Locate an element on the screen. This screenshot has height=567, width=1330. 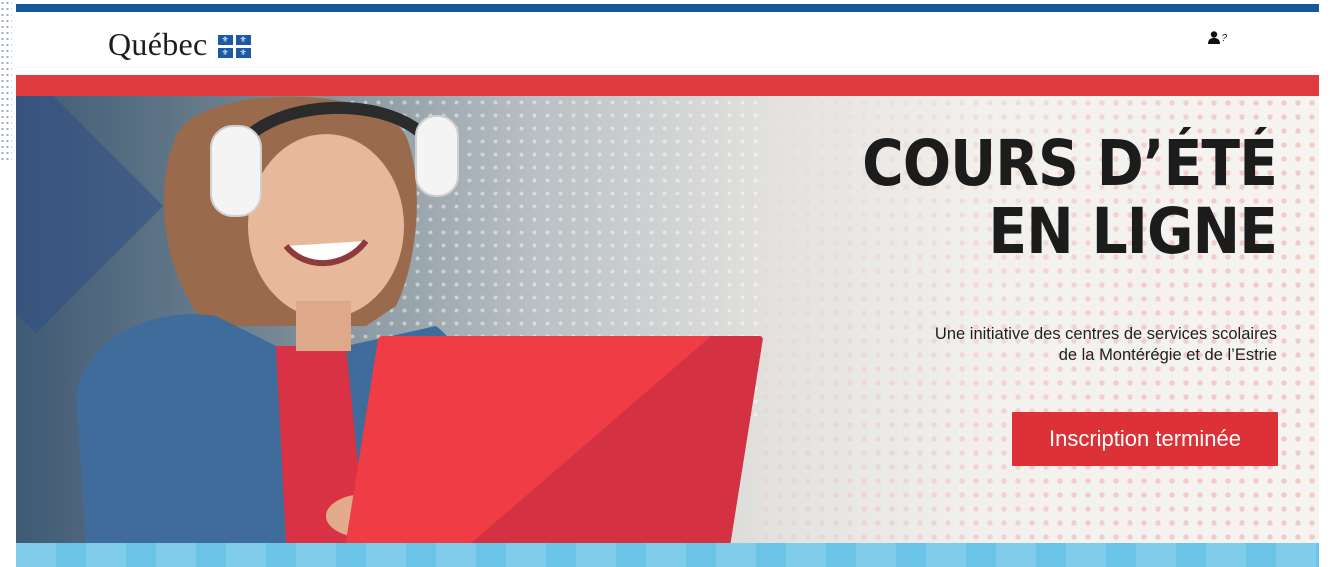
laptop-image is located at coordinates (553, 439).